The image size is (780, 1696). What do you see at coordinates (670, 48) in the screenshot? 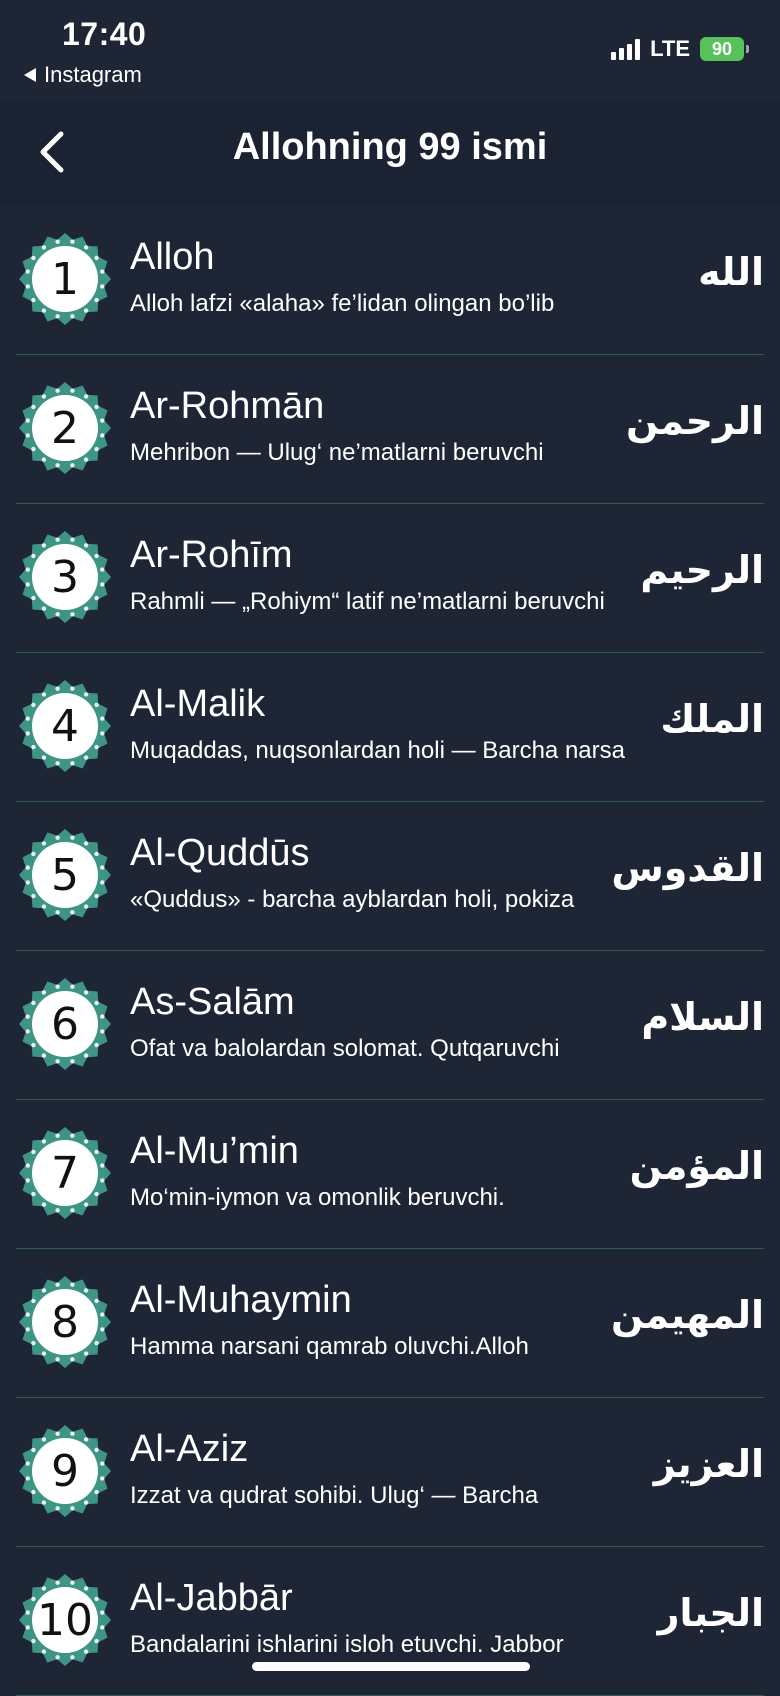
I see `network-type: LTE` at bounding box center [670, 48].